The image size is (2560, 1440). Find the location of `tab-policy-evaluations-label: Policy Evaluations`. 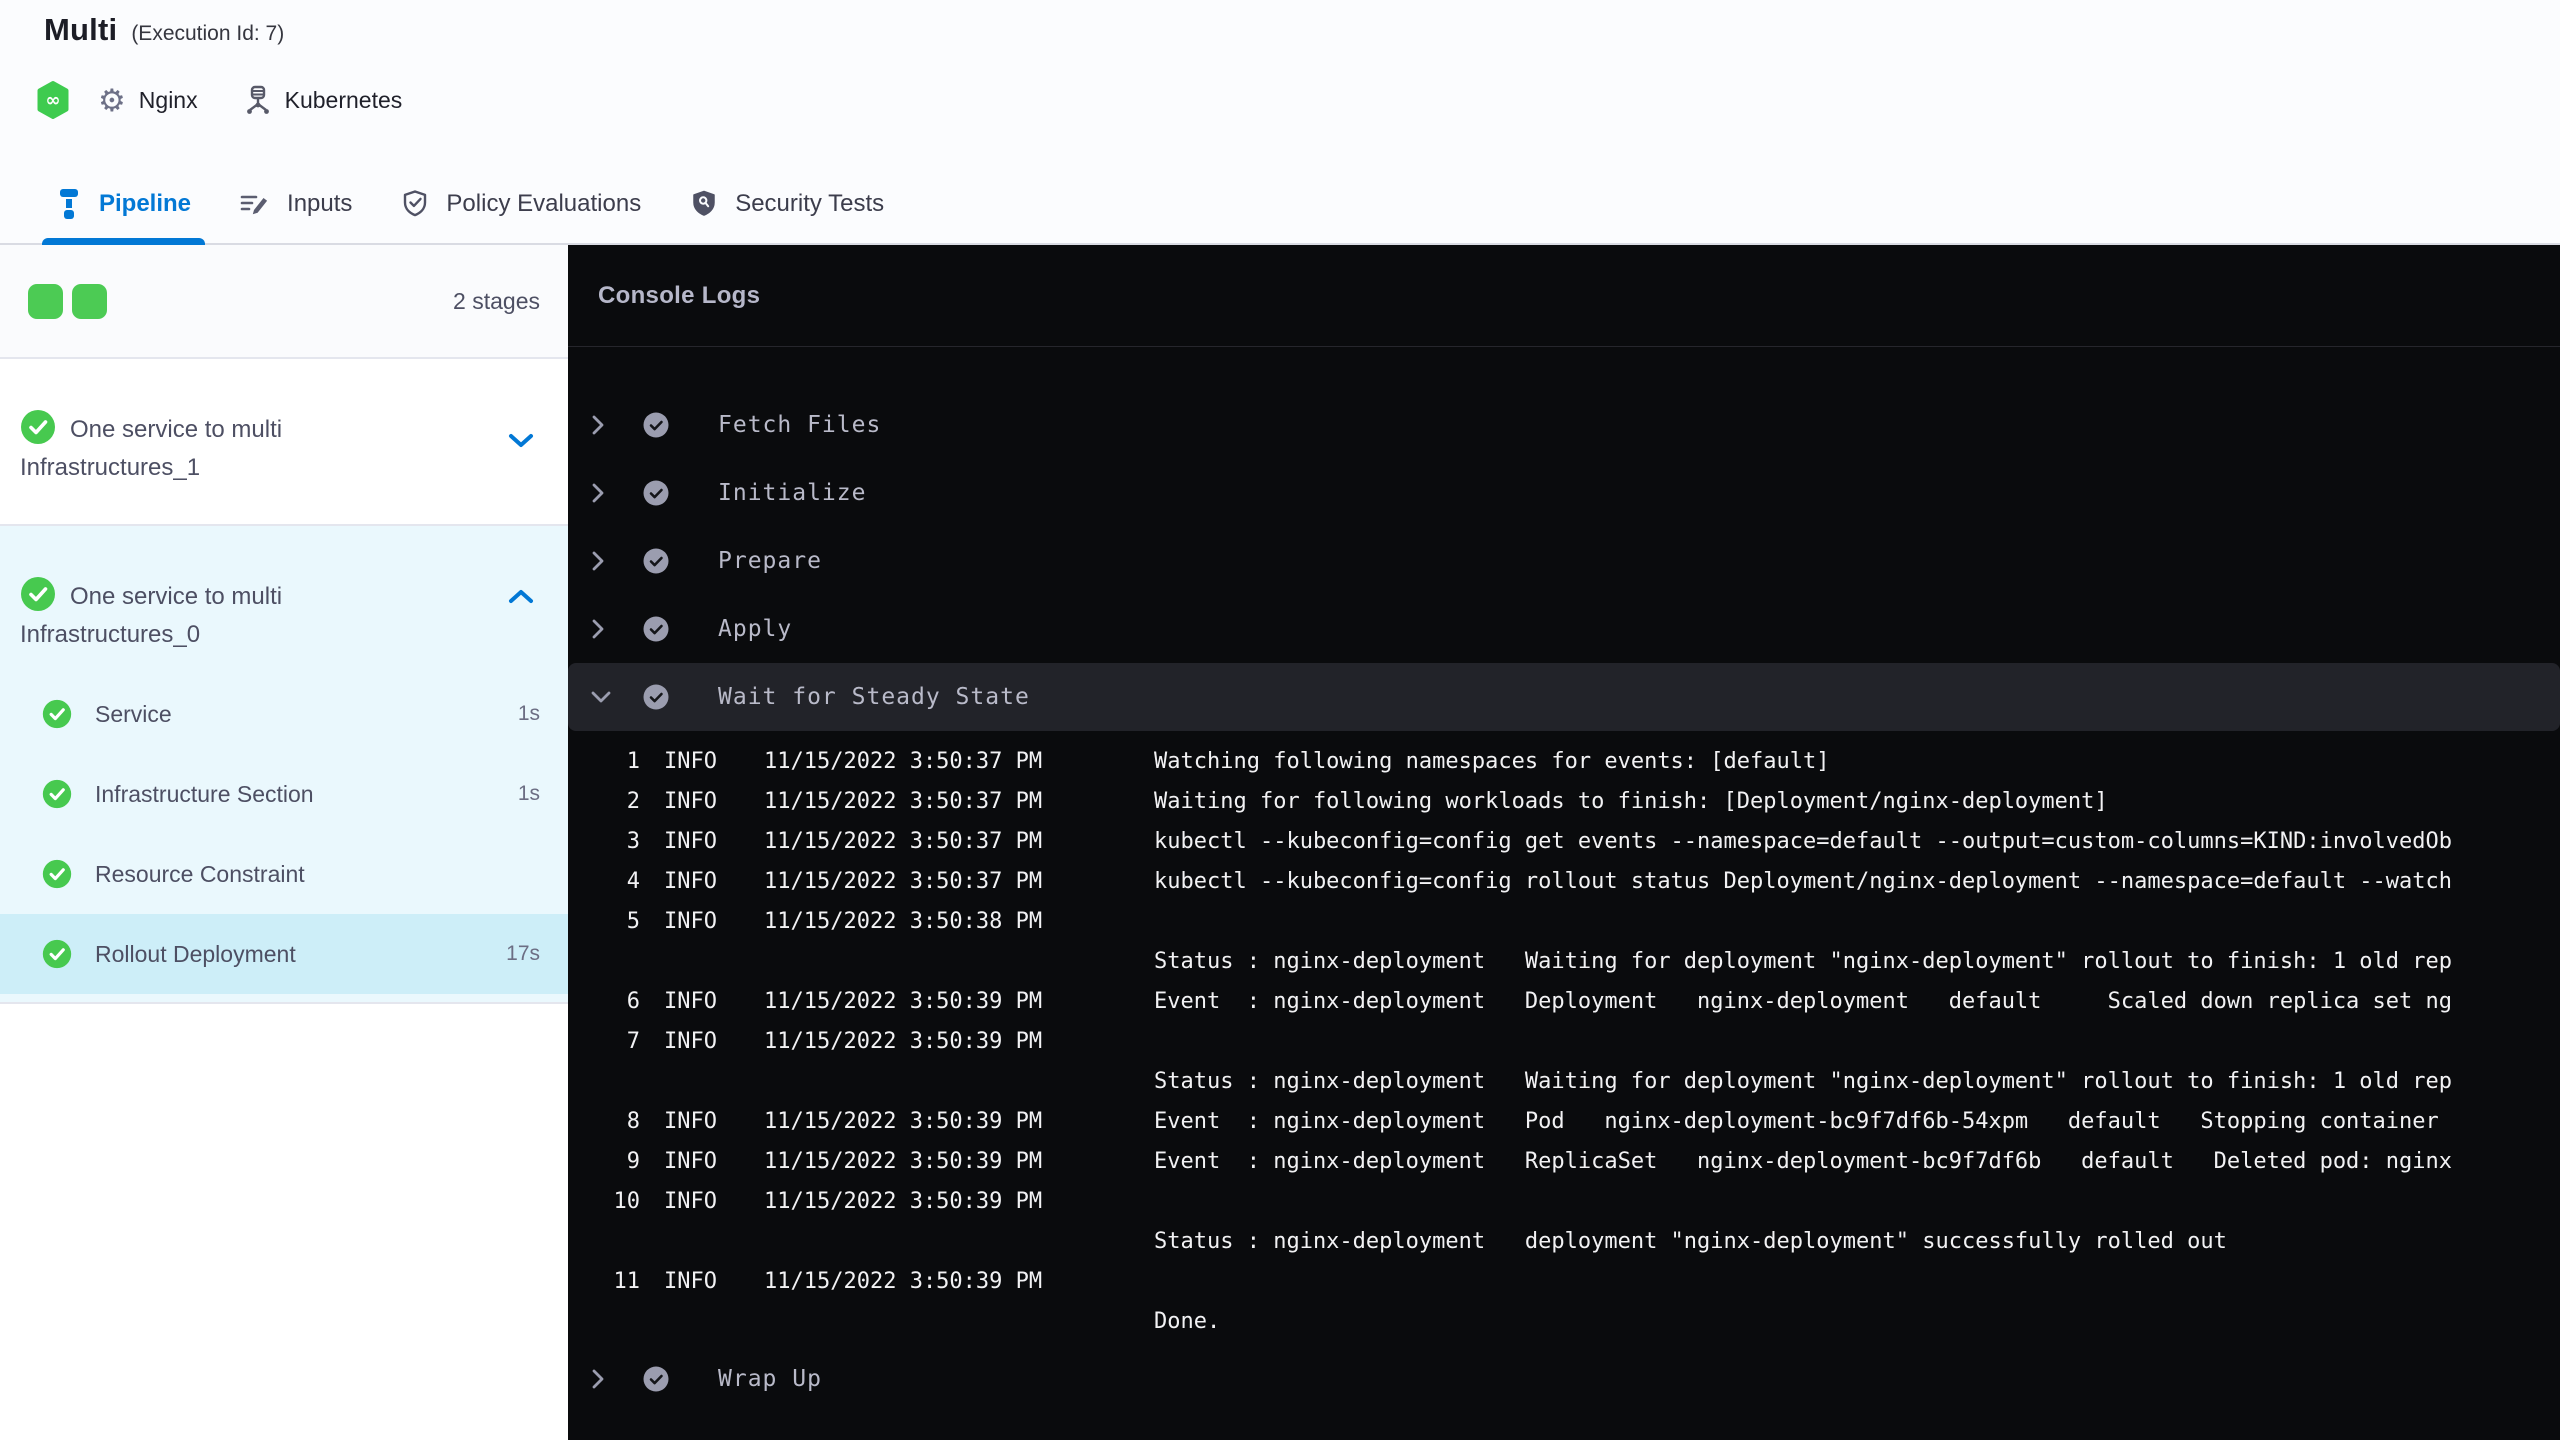

tab-policy-evaluations-label: Policy Evaluations is located at coordinates (544, 203).